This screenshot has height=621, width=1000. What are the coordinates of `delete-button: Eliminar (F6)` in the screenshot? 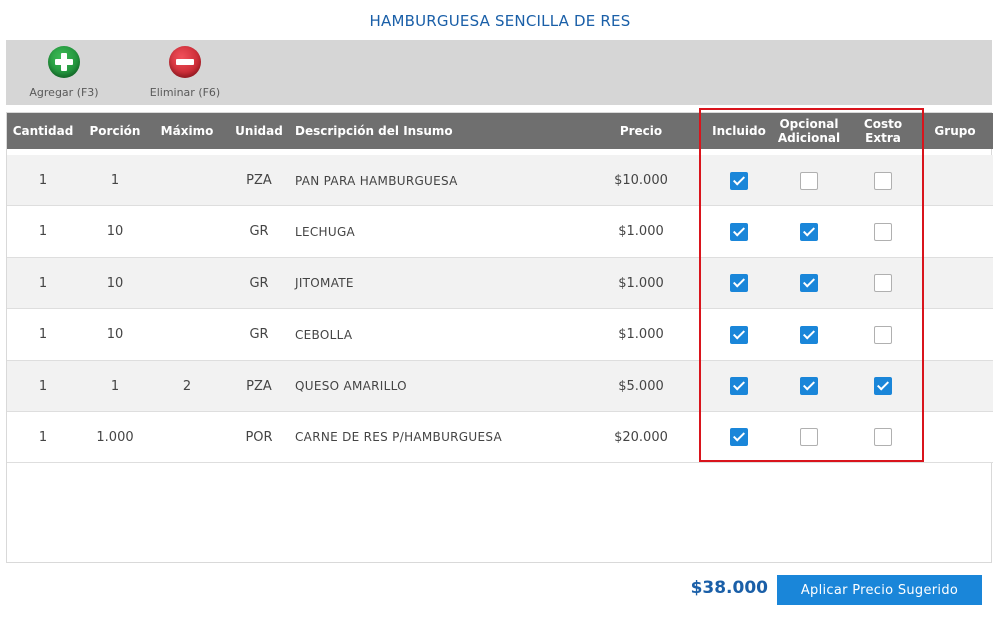 It's located at (185, 72).